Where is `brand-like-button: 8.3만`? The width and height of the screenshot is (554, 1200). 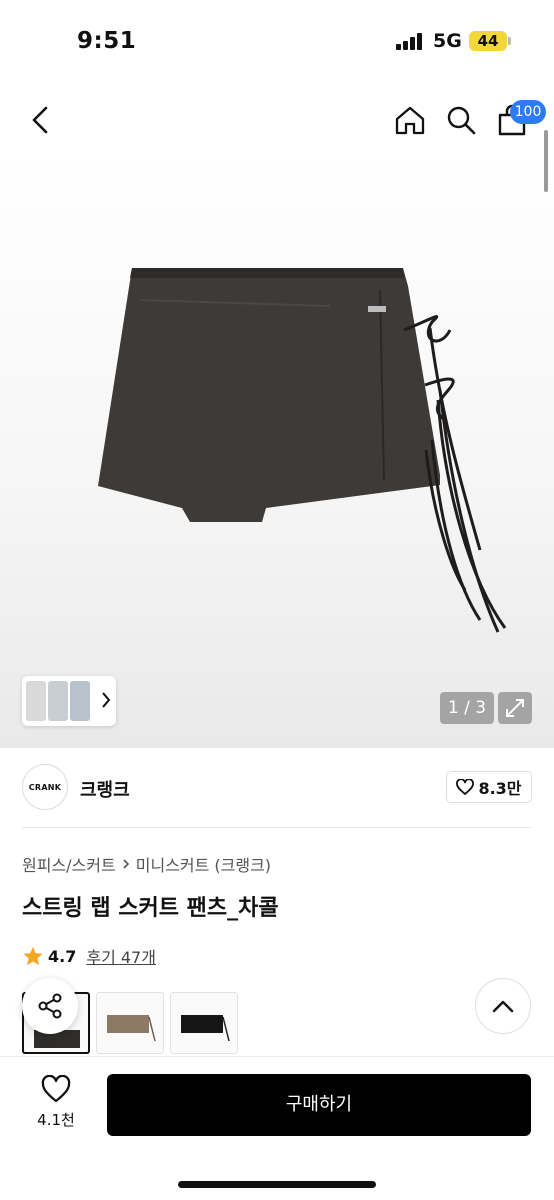 brand-like-button: 8.3만 is located at coordinates (489, 787).